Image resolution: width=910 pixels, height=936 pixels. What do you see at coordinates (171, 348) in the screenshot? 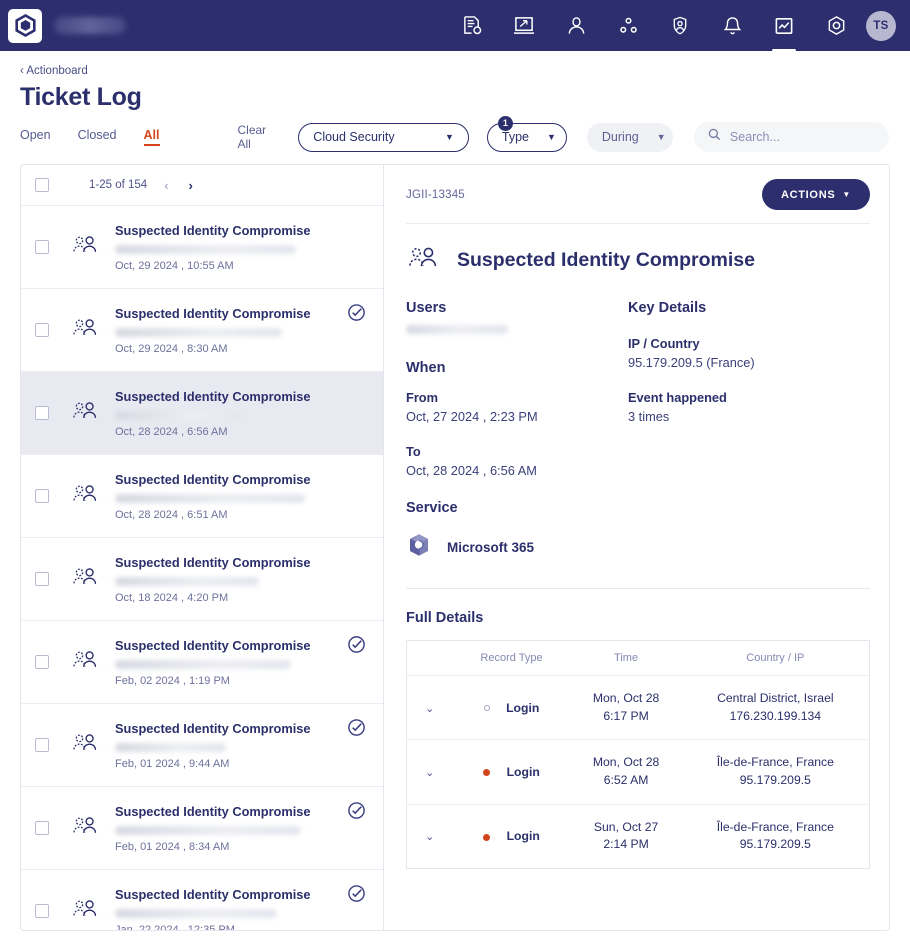
I see `row-date: Oct, 29 2024 , 8:30 AM` at bounding box center [171, 348].